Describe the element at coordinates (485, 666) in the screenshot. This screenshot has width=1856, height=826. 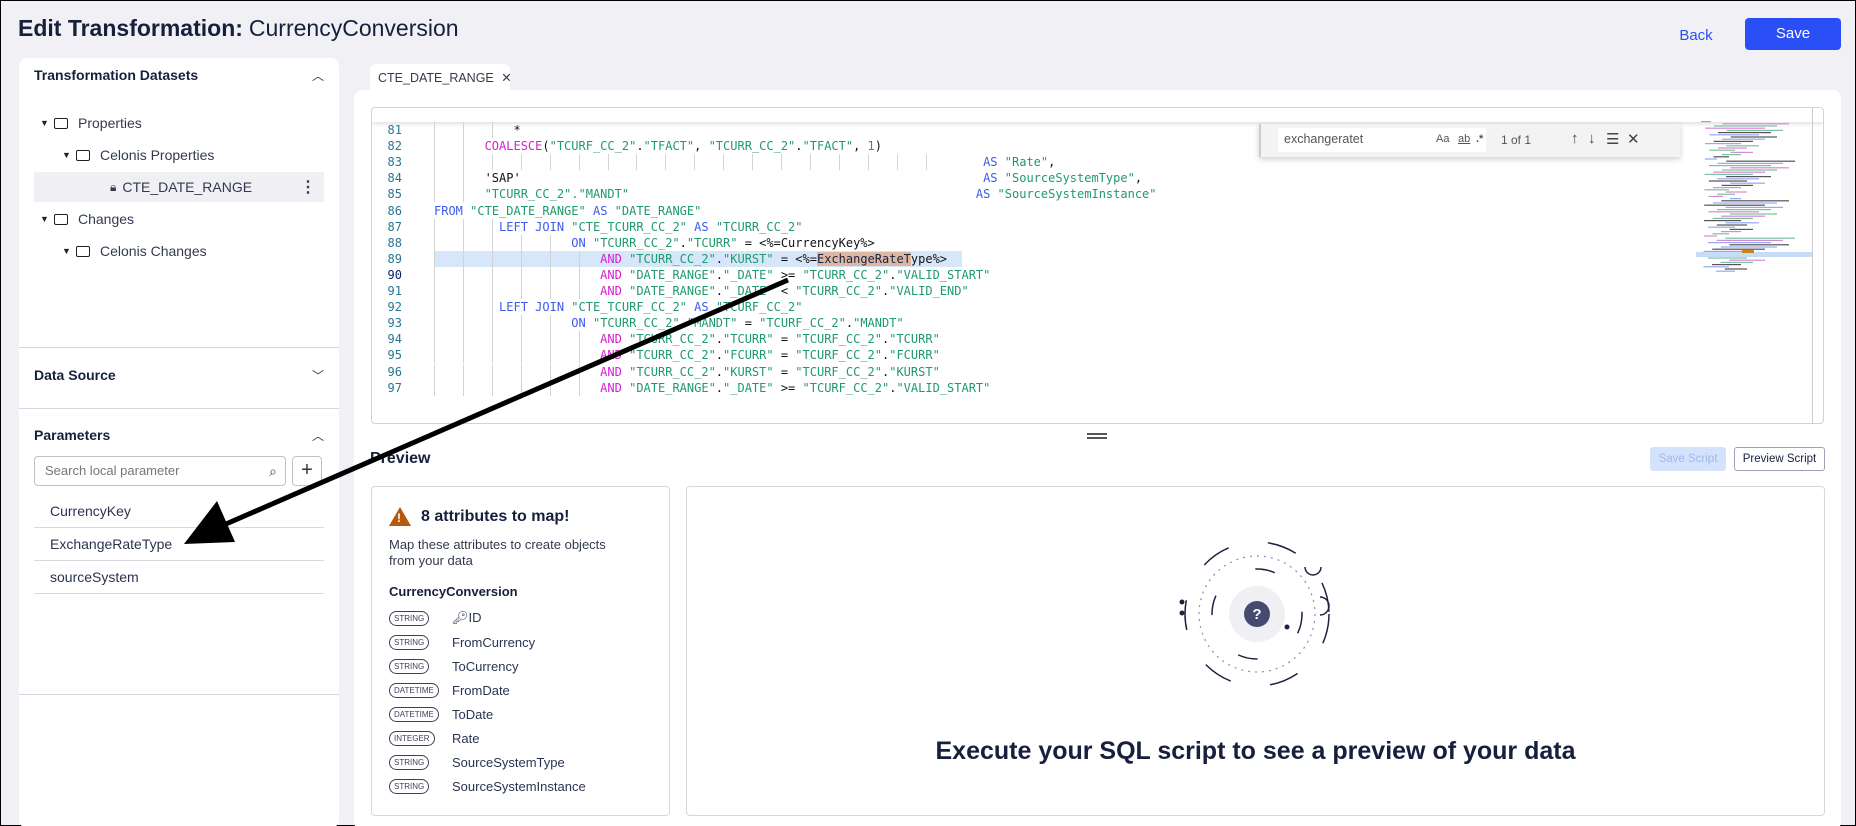
I see `attribute-name: ToCurrency` at that location.